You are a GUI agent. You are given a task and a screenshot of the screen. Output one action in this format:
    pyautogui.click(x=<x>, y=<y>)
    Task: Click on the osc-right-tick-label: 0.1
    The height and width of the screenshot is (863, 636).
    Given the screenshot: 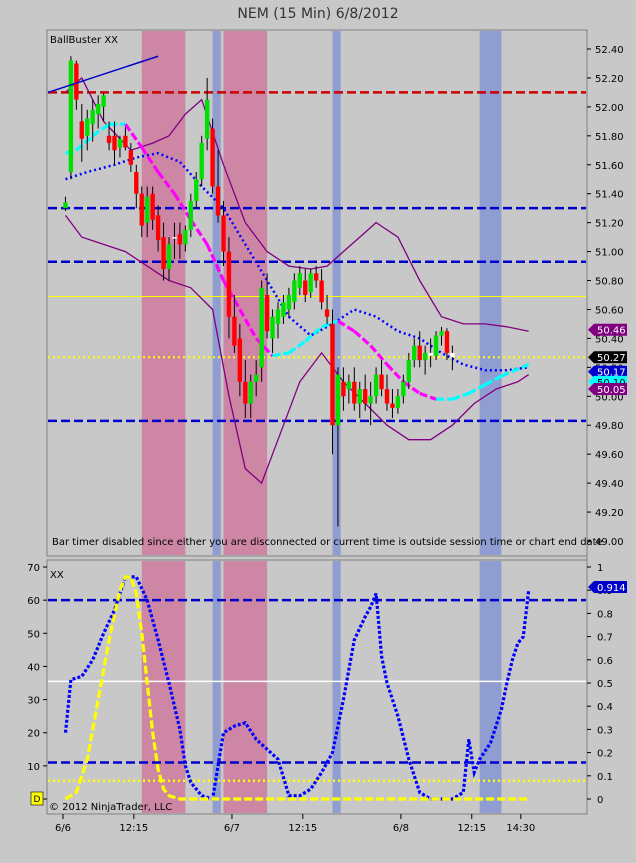 What is the action you would take?
    pyautogui.click(x=605, y=777)
    